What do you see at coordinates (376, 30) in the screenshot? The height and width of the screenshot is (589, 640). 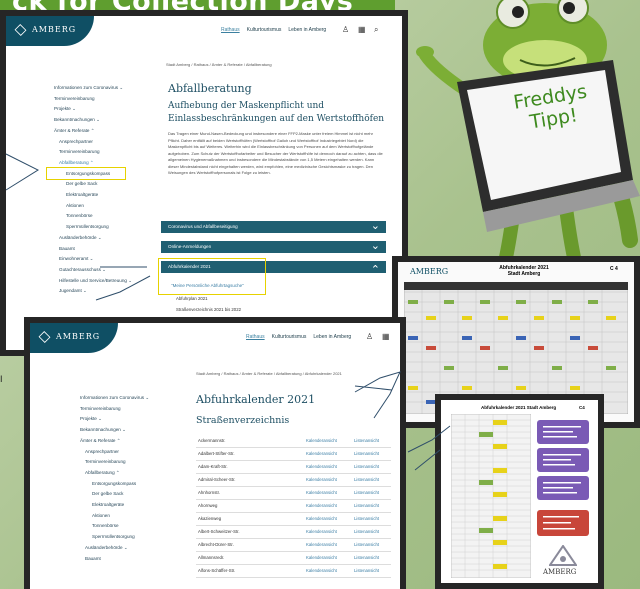 I see `search-icon: ⌕` at bounding box center [376, 30].